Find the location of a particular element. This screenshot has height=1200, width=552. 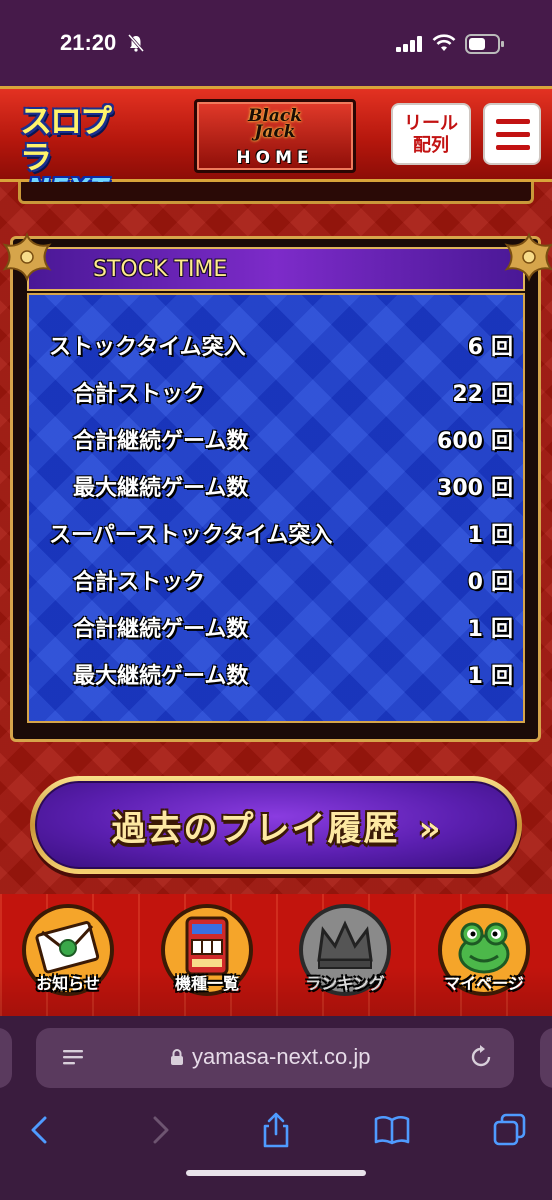

status-bar: 21:20 is located at coordinates (276, 43).